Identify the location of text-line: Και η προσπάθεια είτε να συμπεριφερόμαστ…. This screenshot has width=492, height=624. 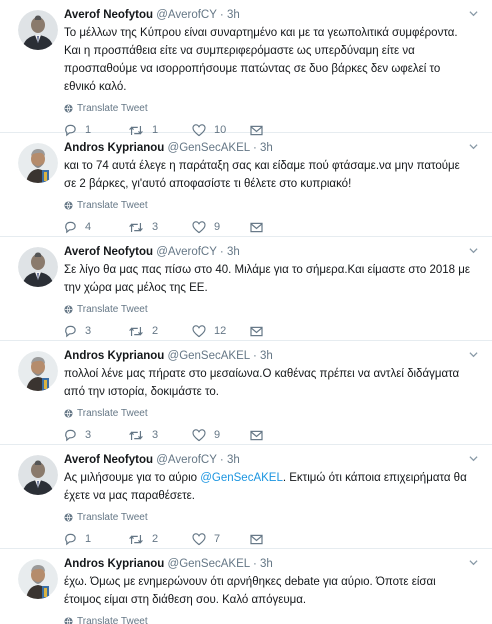
(239, 51).